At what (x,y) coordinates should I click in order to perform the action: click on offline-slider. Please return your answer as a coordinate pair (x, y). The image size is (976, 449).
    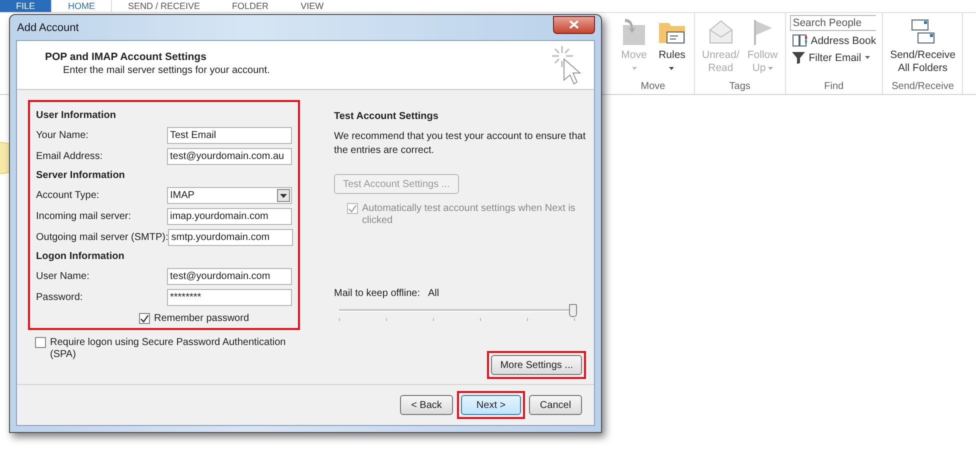
    Looking at the image, I should click on (457, 313).